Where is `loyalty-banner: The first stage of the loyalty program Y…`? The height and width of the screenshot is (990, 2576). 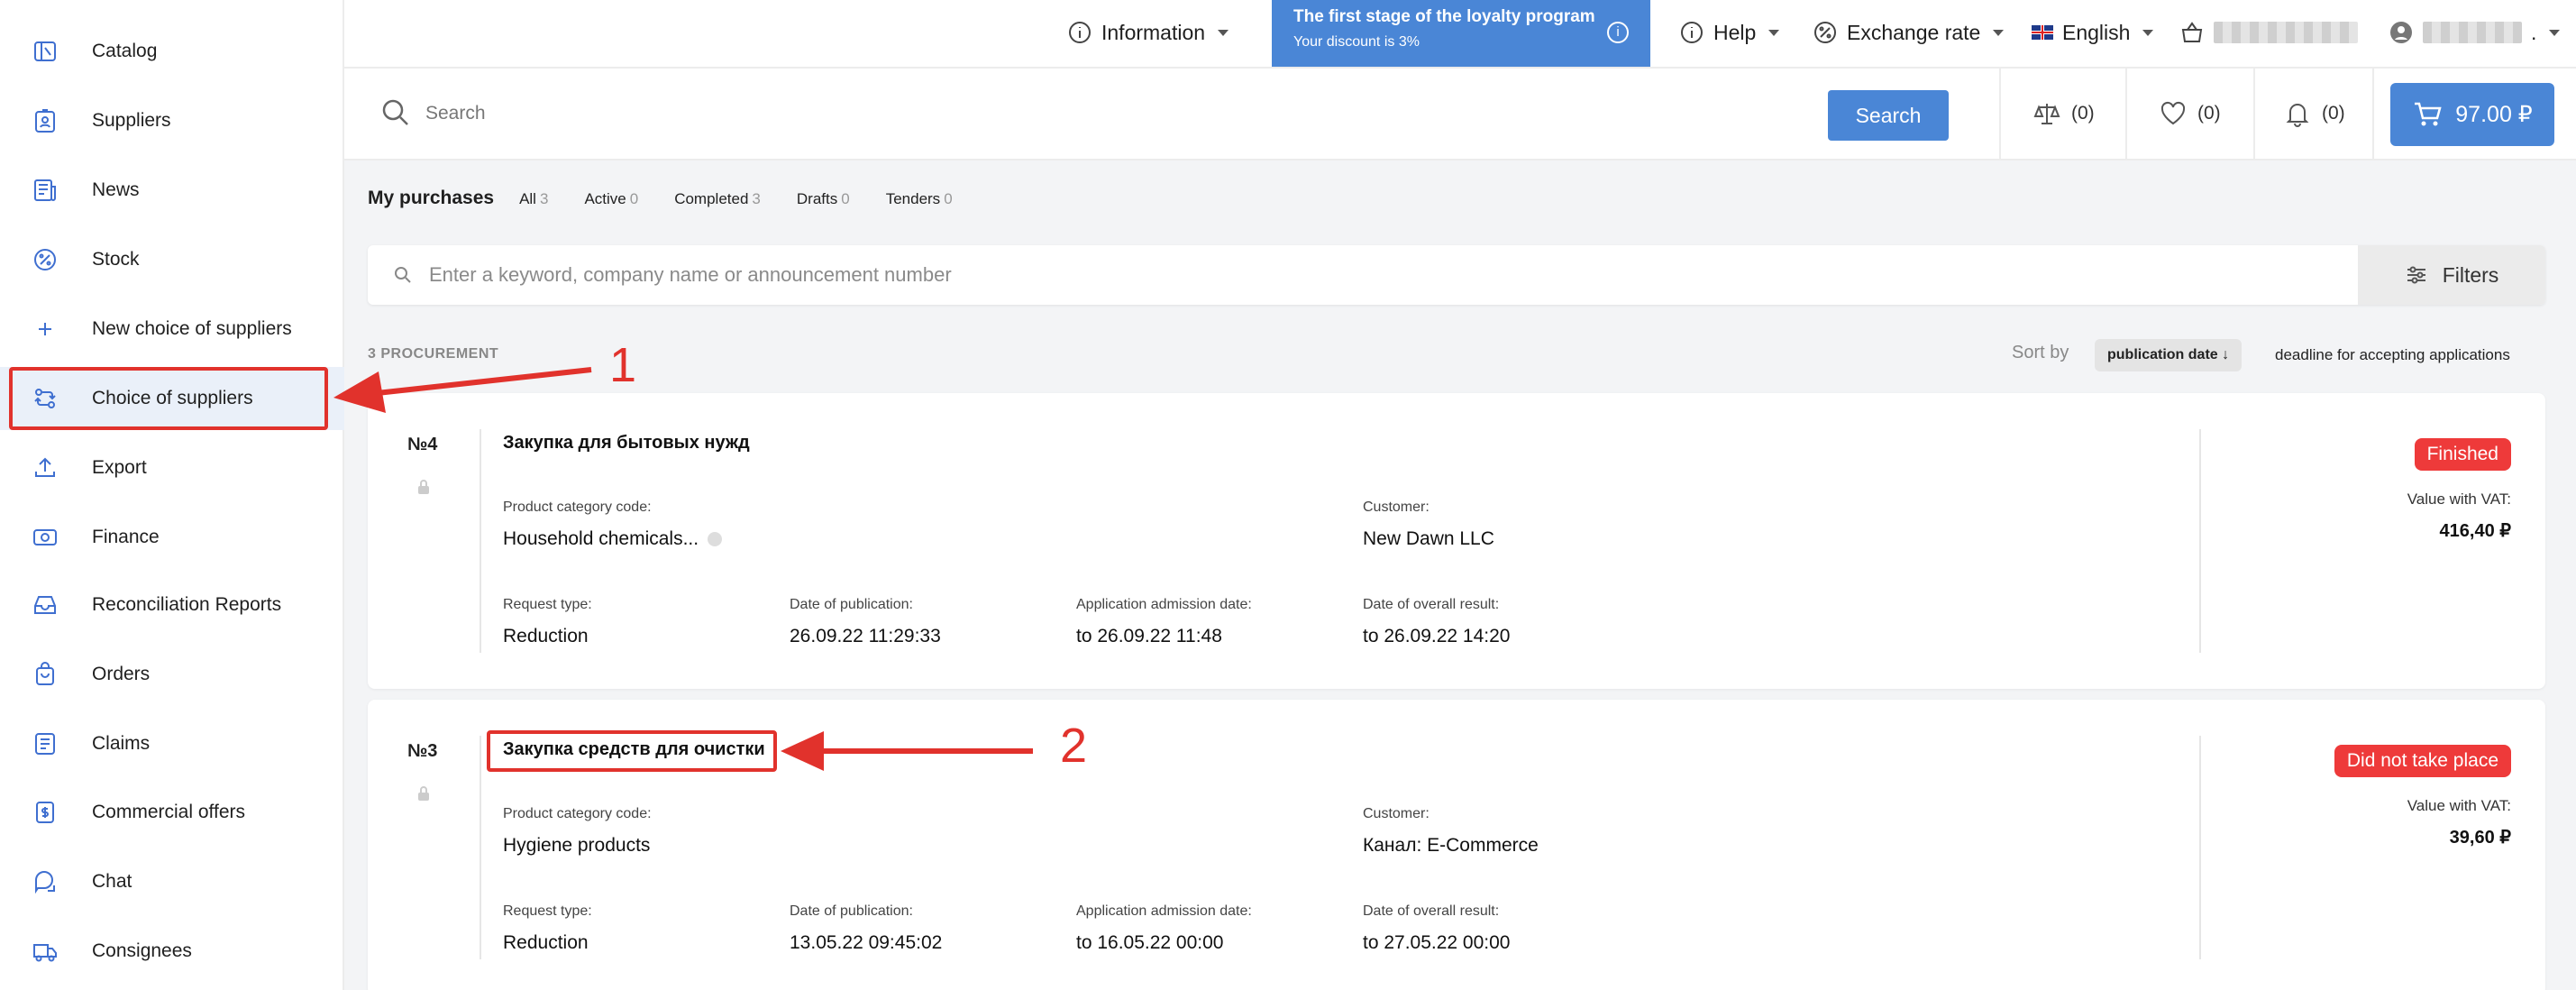 loyalty-banner: The first stage of the loyalty program Y… is located at coordinates (1461, 33).